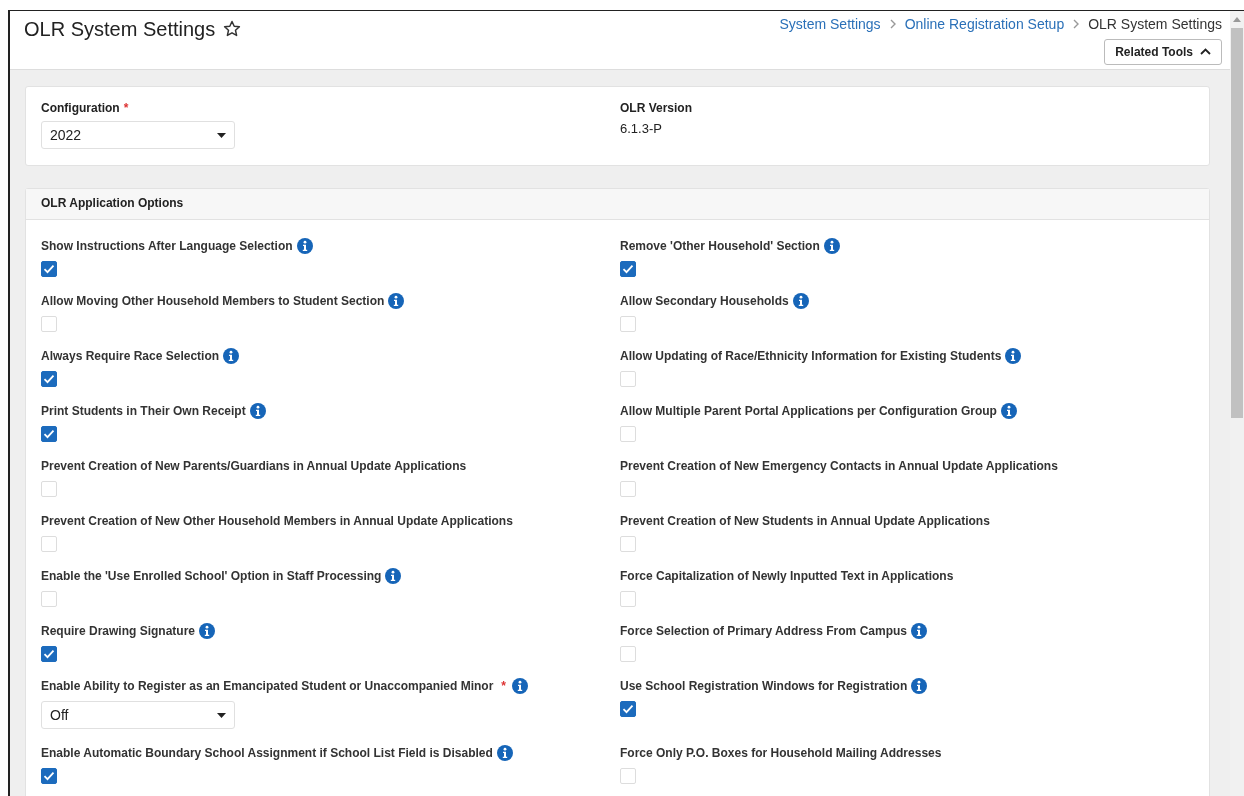 The height and width of the screenshot is (796, 1244). What do you see at coordinates (764, 686) in the screenshot?
I see `option-label: Use School Registration Windows for Registration` at bounding box center [764, 686].